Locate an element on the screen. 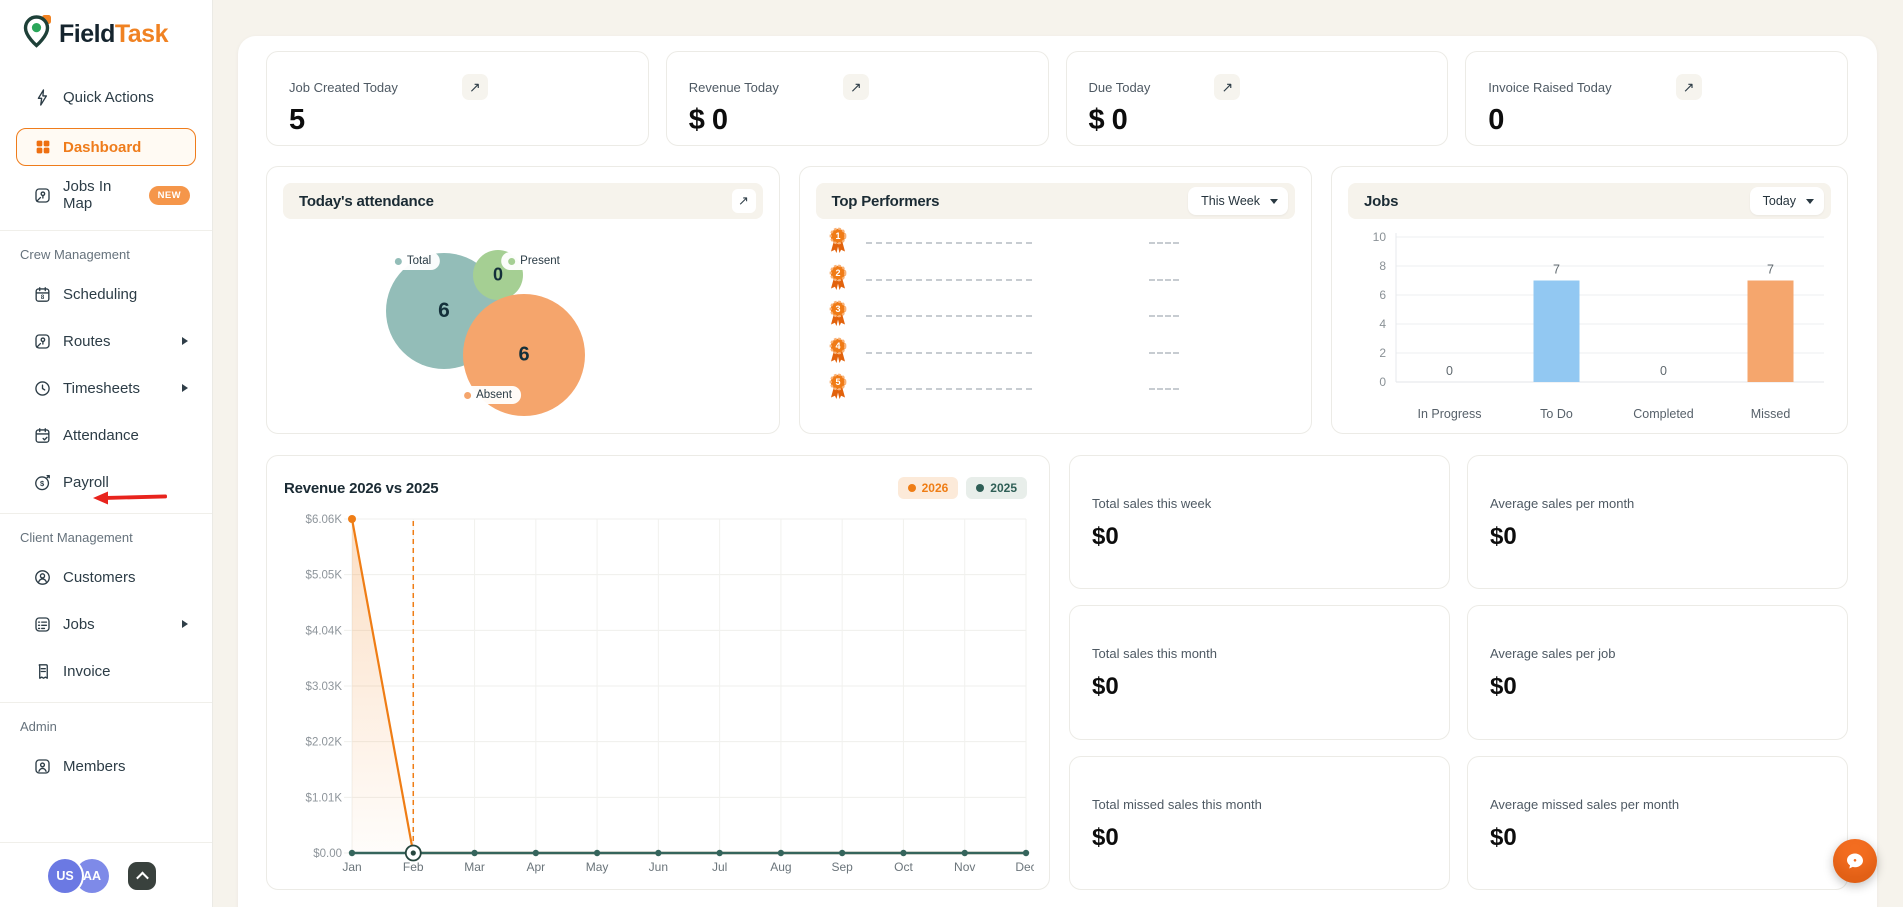  svg-text: Feb is located at coordinates (413, 867).